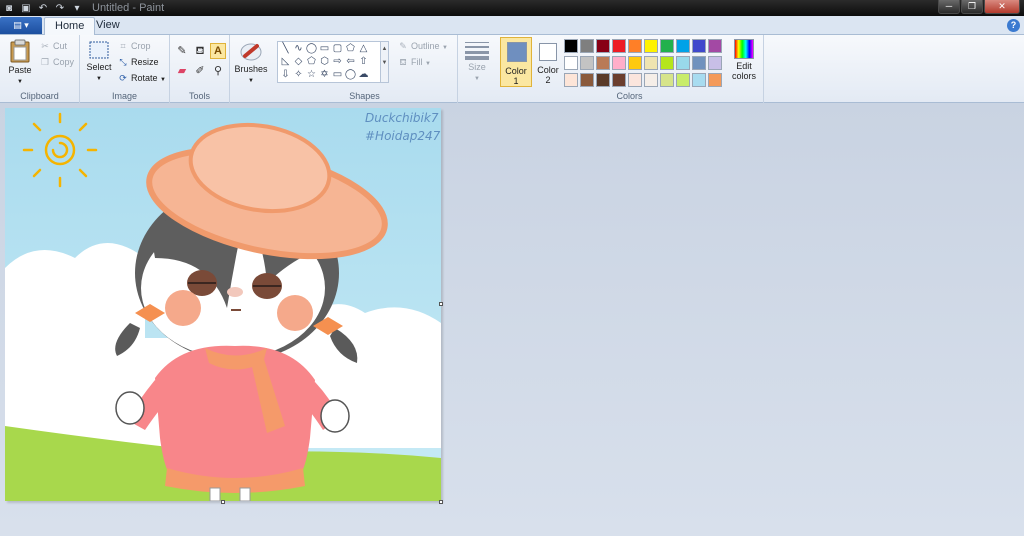 The width and height of the screenshot is (1024, 536). I want to click on left-hand, so click(130, 408).